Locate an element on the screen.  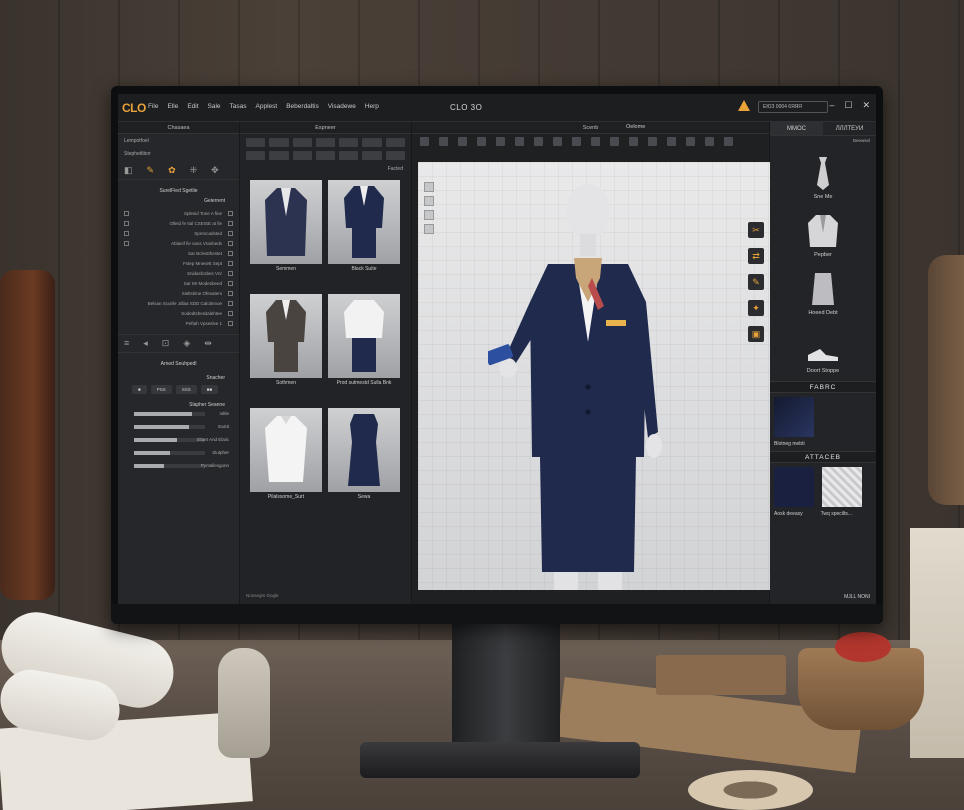
menu-item: Elle is located at coordinates (172, 106).